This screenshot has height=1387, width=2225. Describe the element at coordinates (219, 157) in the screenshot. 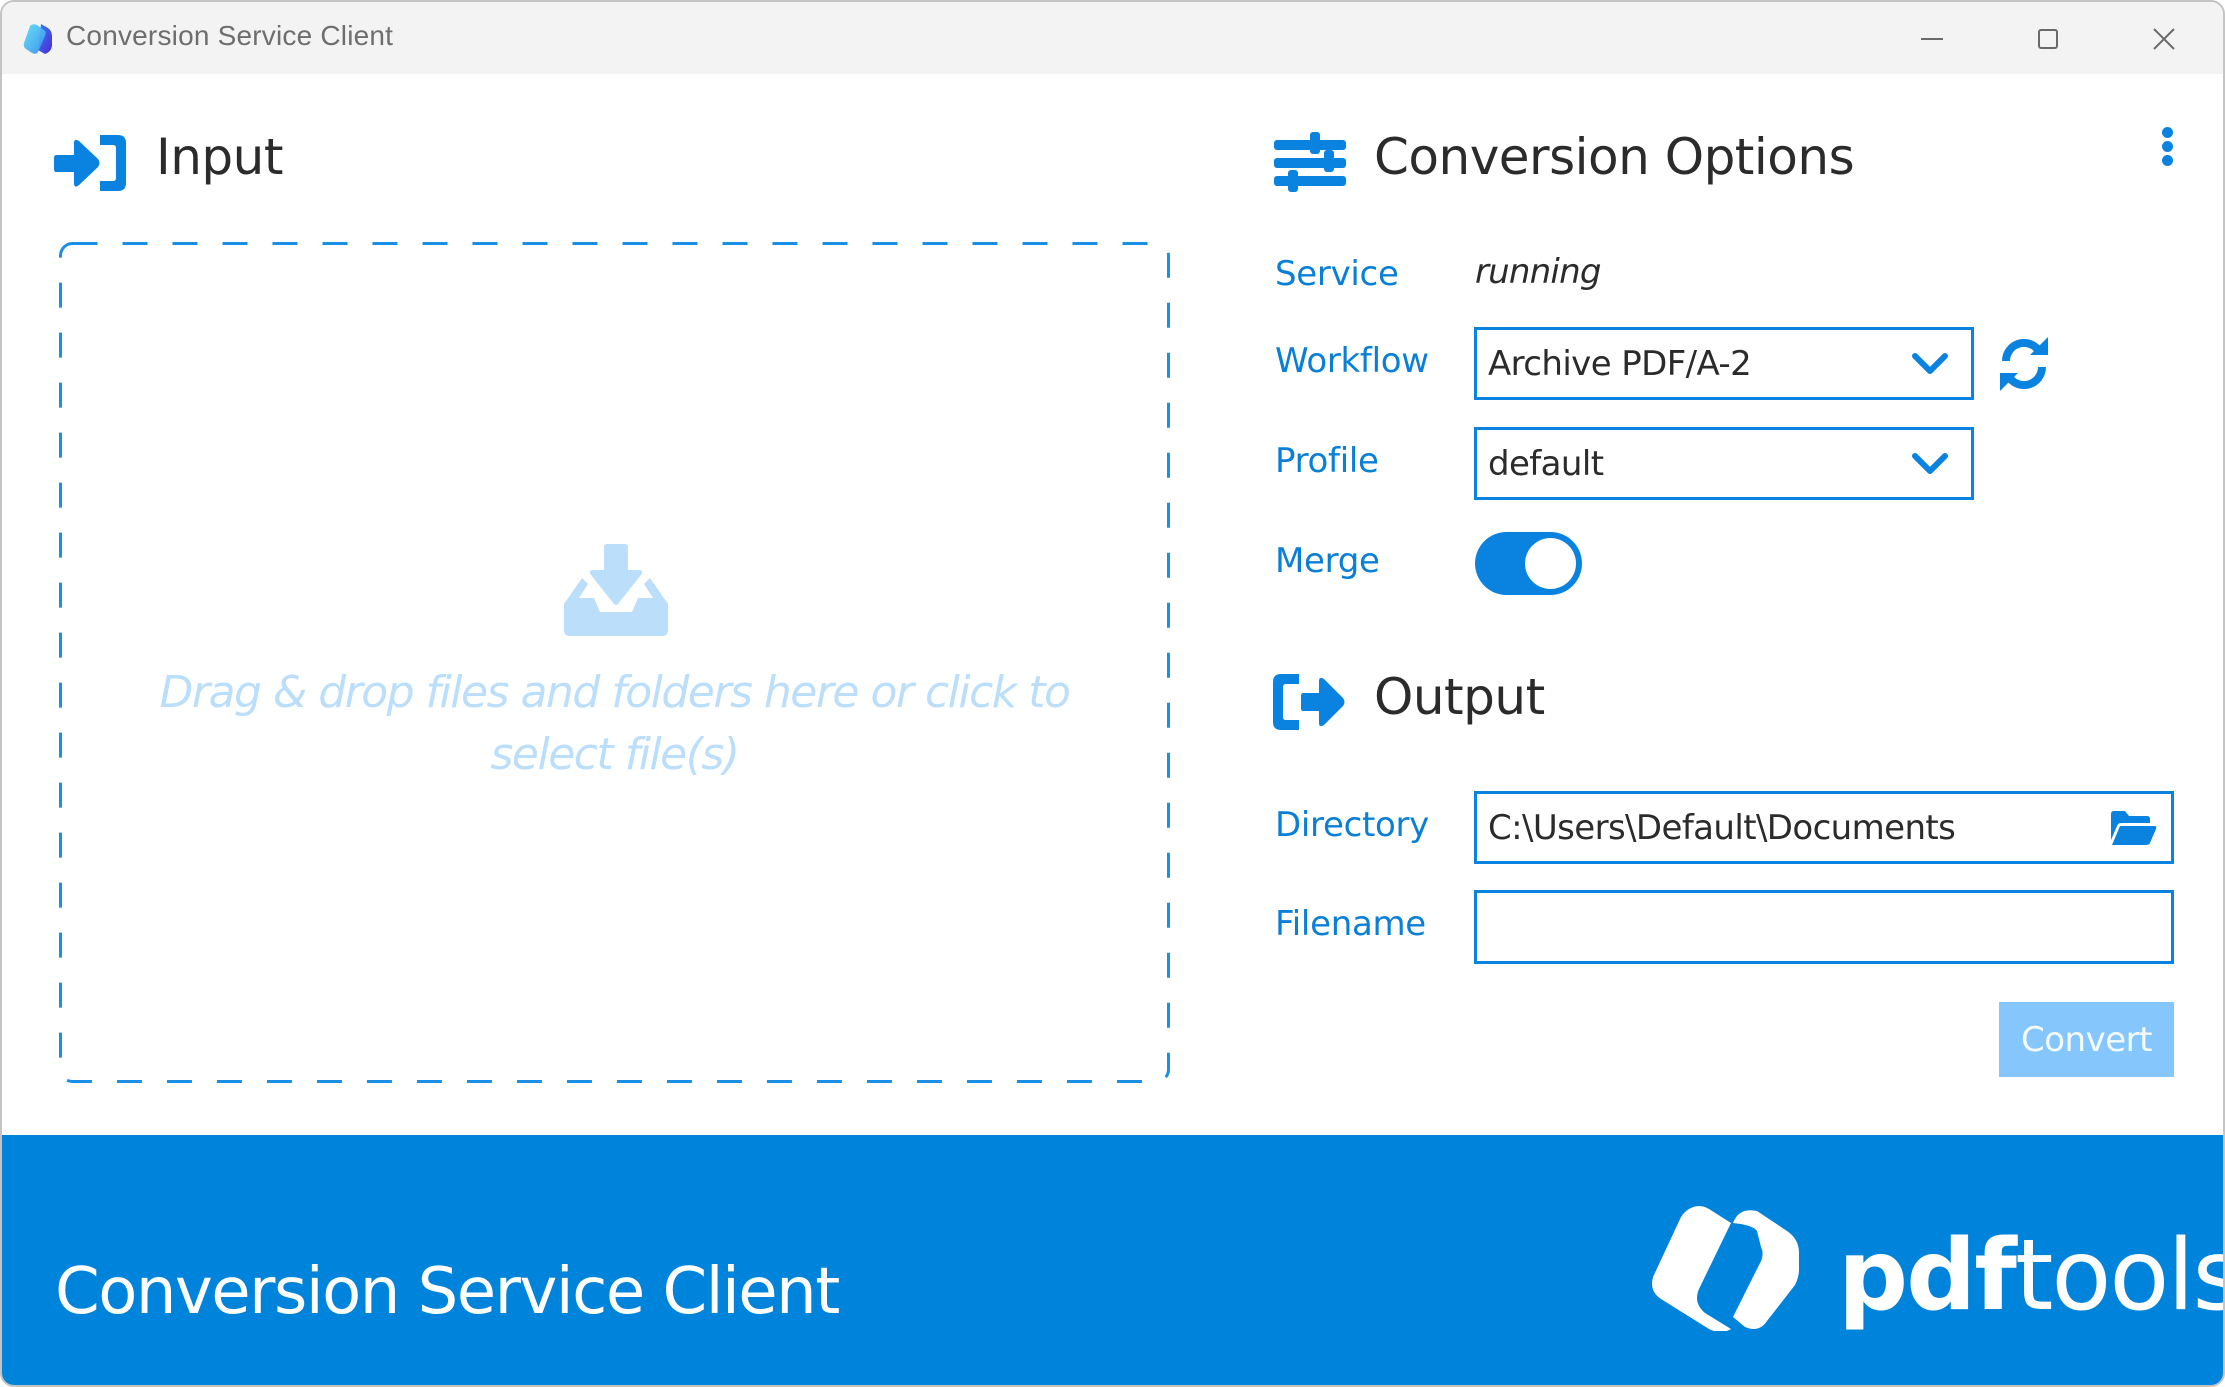

I see `input-heading: Input` at that location.